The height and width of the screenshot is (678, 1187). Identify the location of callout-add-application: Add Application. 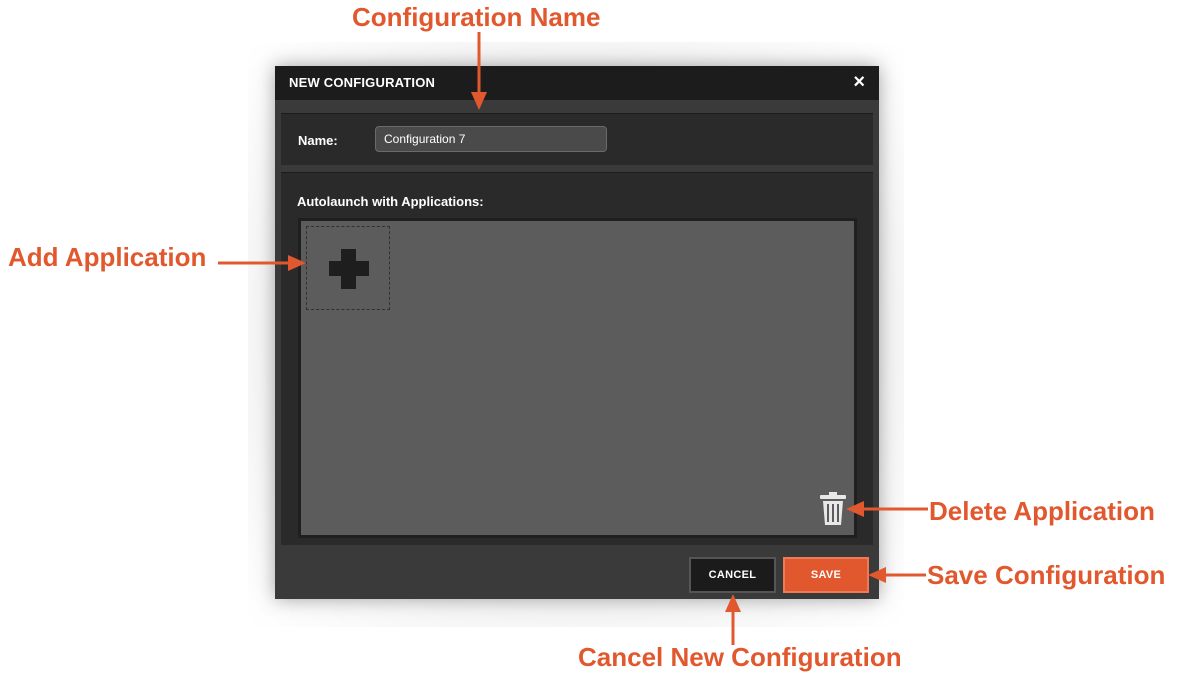
(107, 257).